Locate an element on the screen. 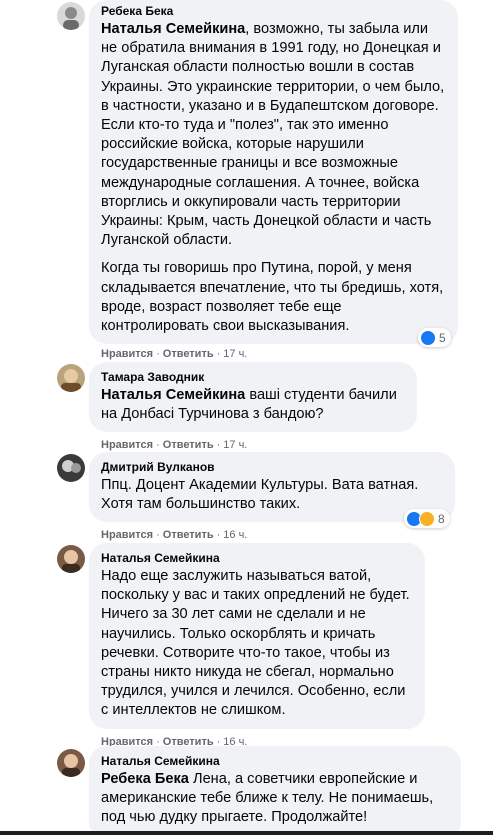 The height and width of the screenshot is (835, 493). comment-author: Ребека Бека is located at coordinates (273, 11).